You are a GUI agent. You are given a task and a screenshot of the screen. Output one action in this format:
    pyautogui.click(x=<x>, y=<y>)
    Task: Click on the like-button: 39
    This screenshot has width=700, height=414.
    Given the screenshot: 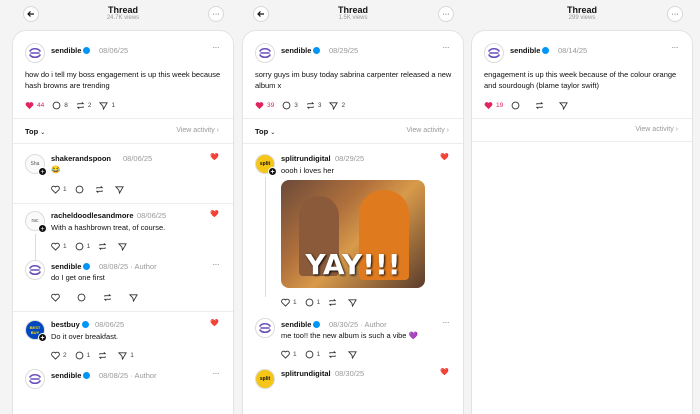 What is the action you would take?
    pyautogui.click(x=264, y=105)
    